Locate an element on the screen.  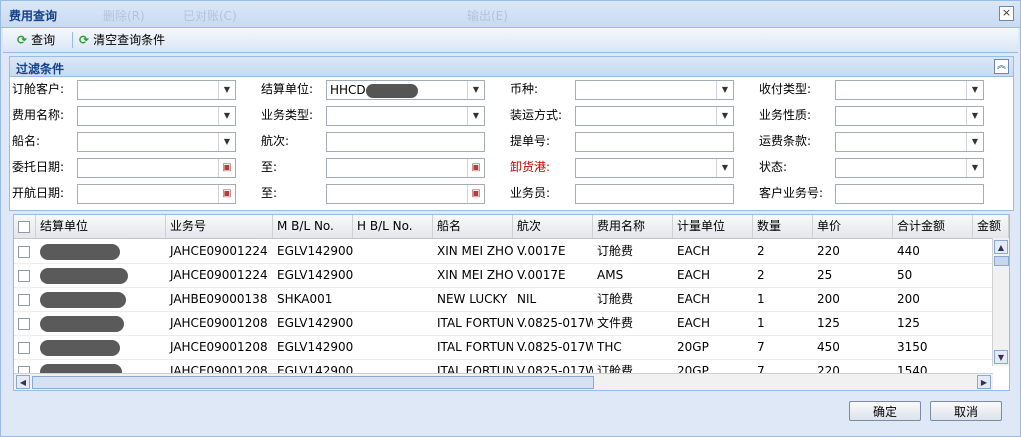
fee-name-combo: ▼ is located at coordinates (156, 116).